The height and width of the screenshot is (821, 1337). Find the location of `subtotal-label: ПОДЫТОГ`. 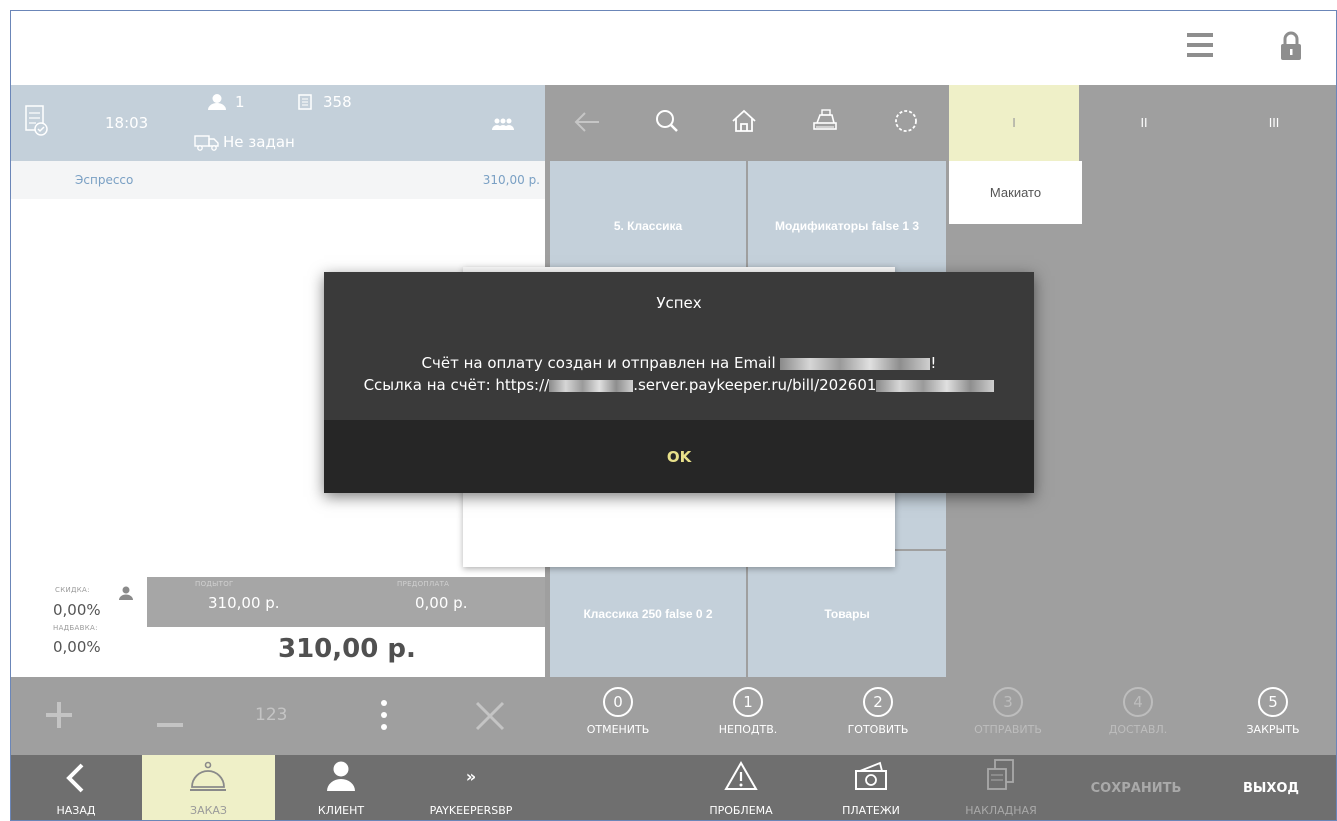

subtotal-label: ПОДЫТОГ is located at coordinates (214, 584).